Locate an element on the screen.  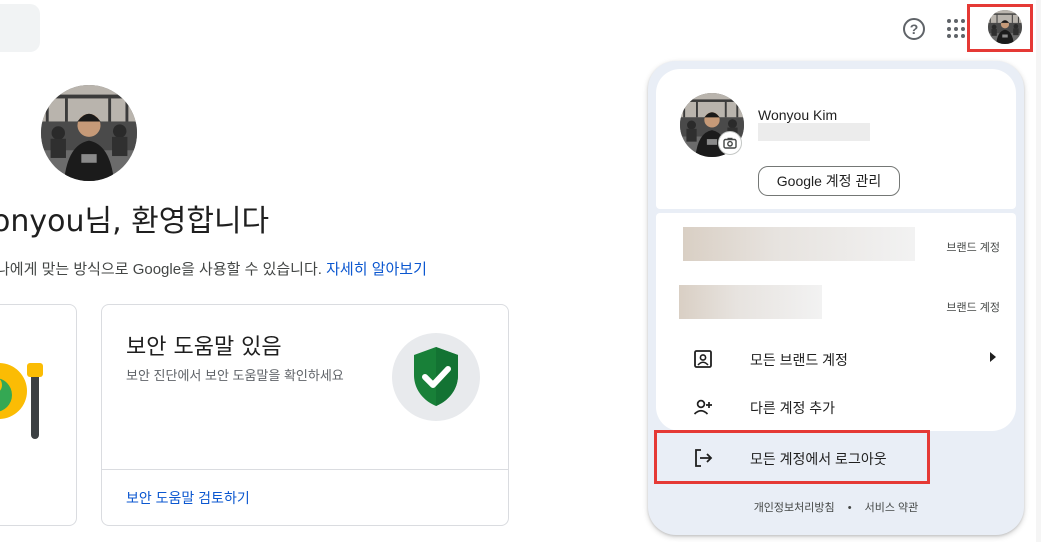
menu-footer: 개인정보처리방침 • 서비스 약관 is located at coordinates (836, 507).